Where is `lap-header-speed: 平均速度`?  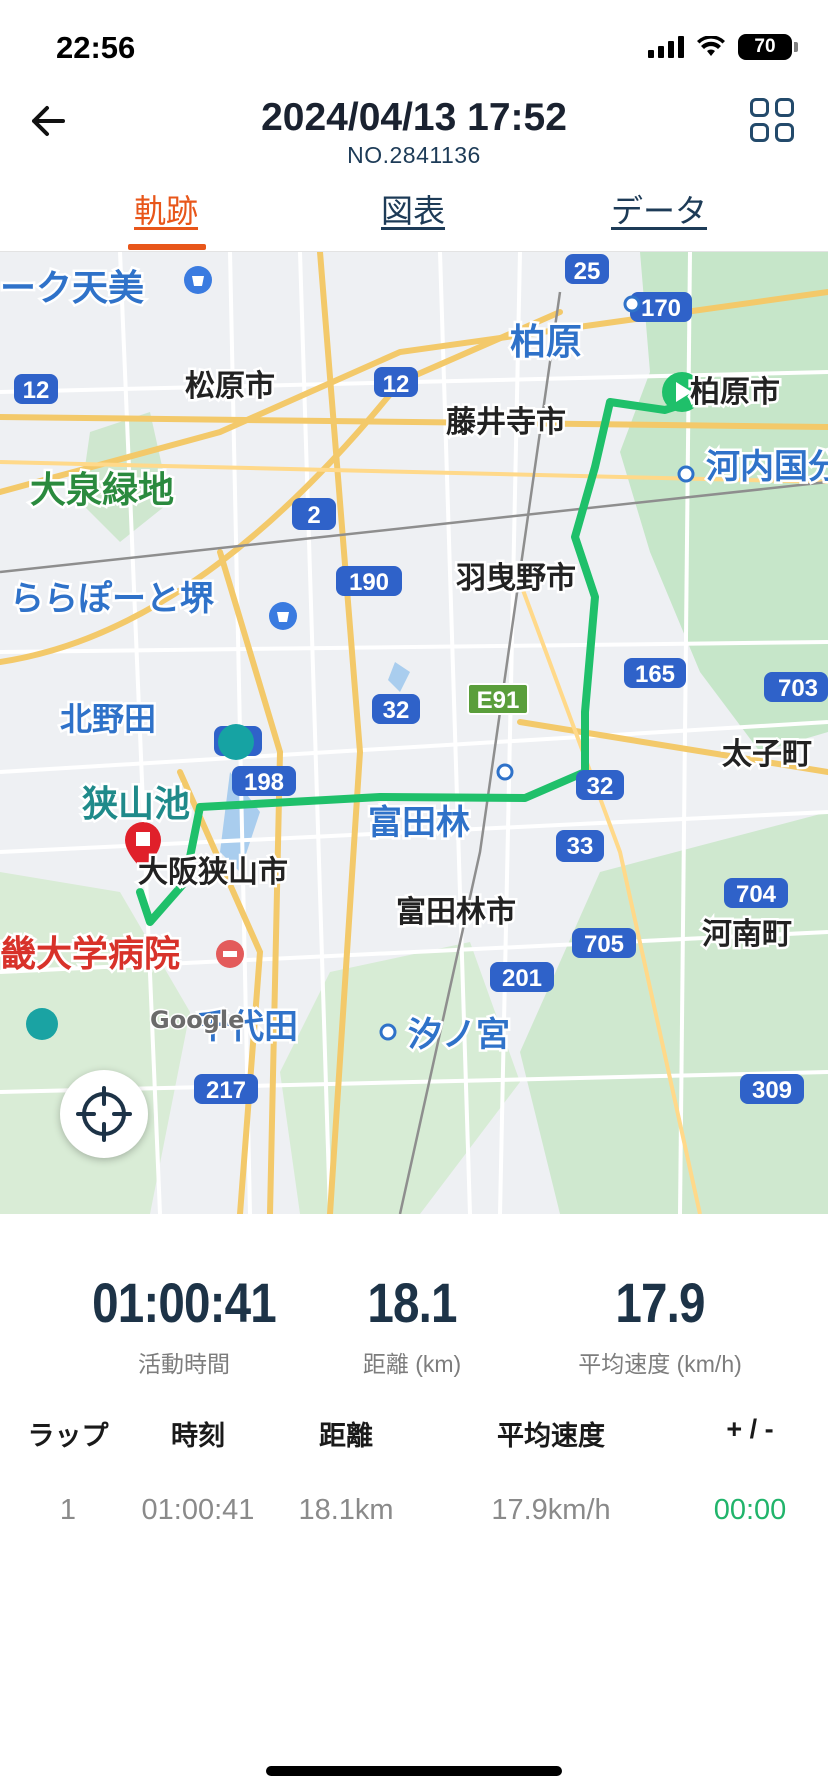
lap-header-speed: 平均速度 is located at coordinates (551, 1436).